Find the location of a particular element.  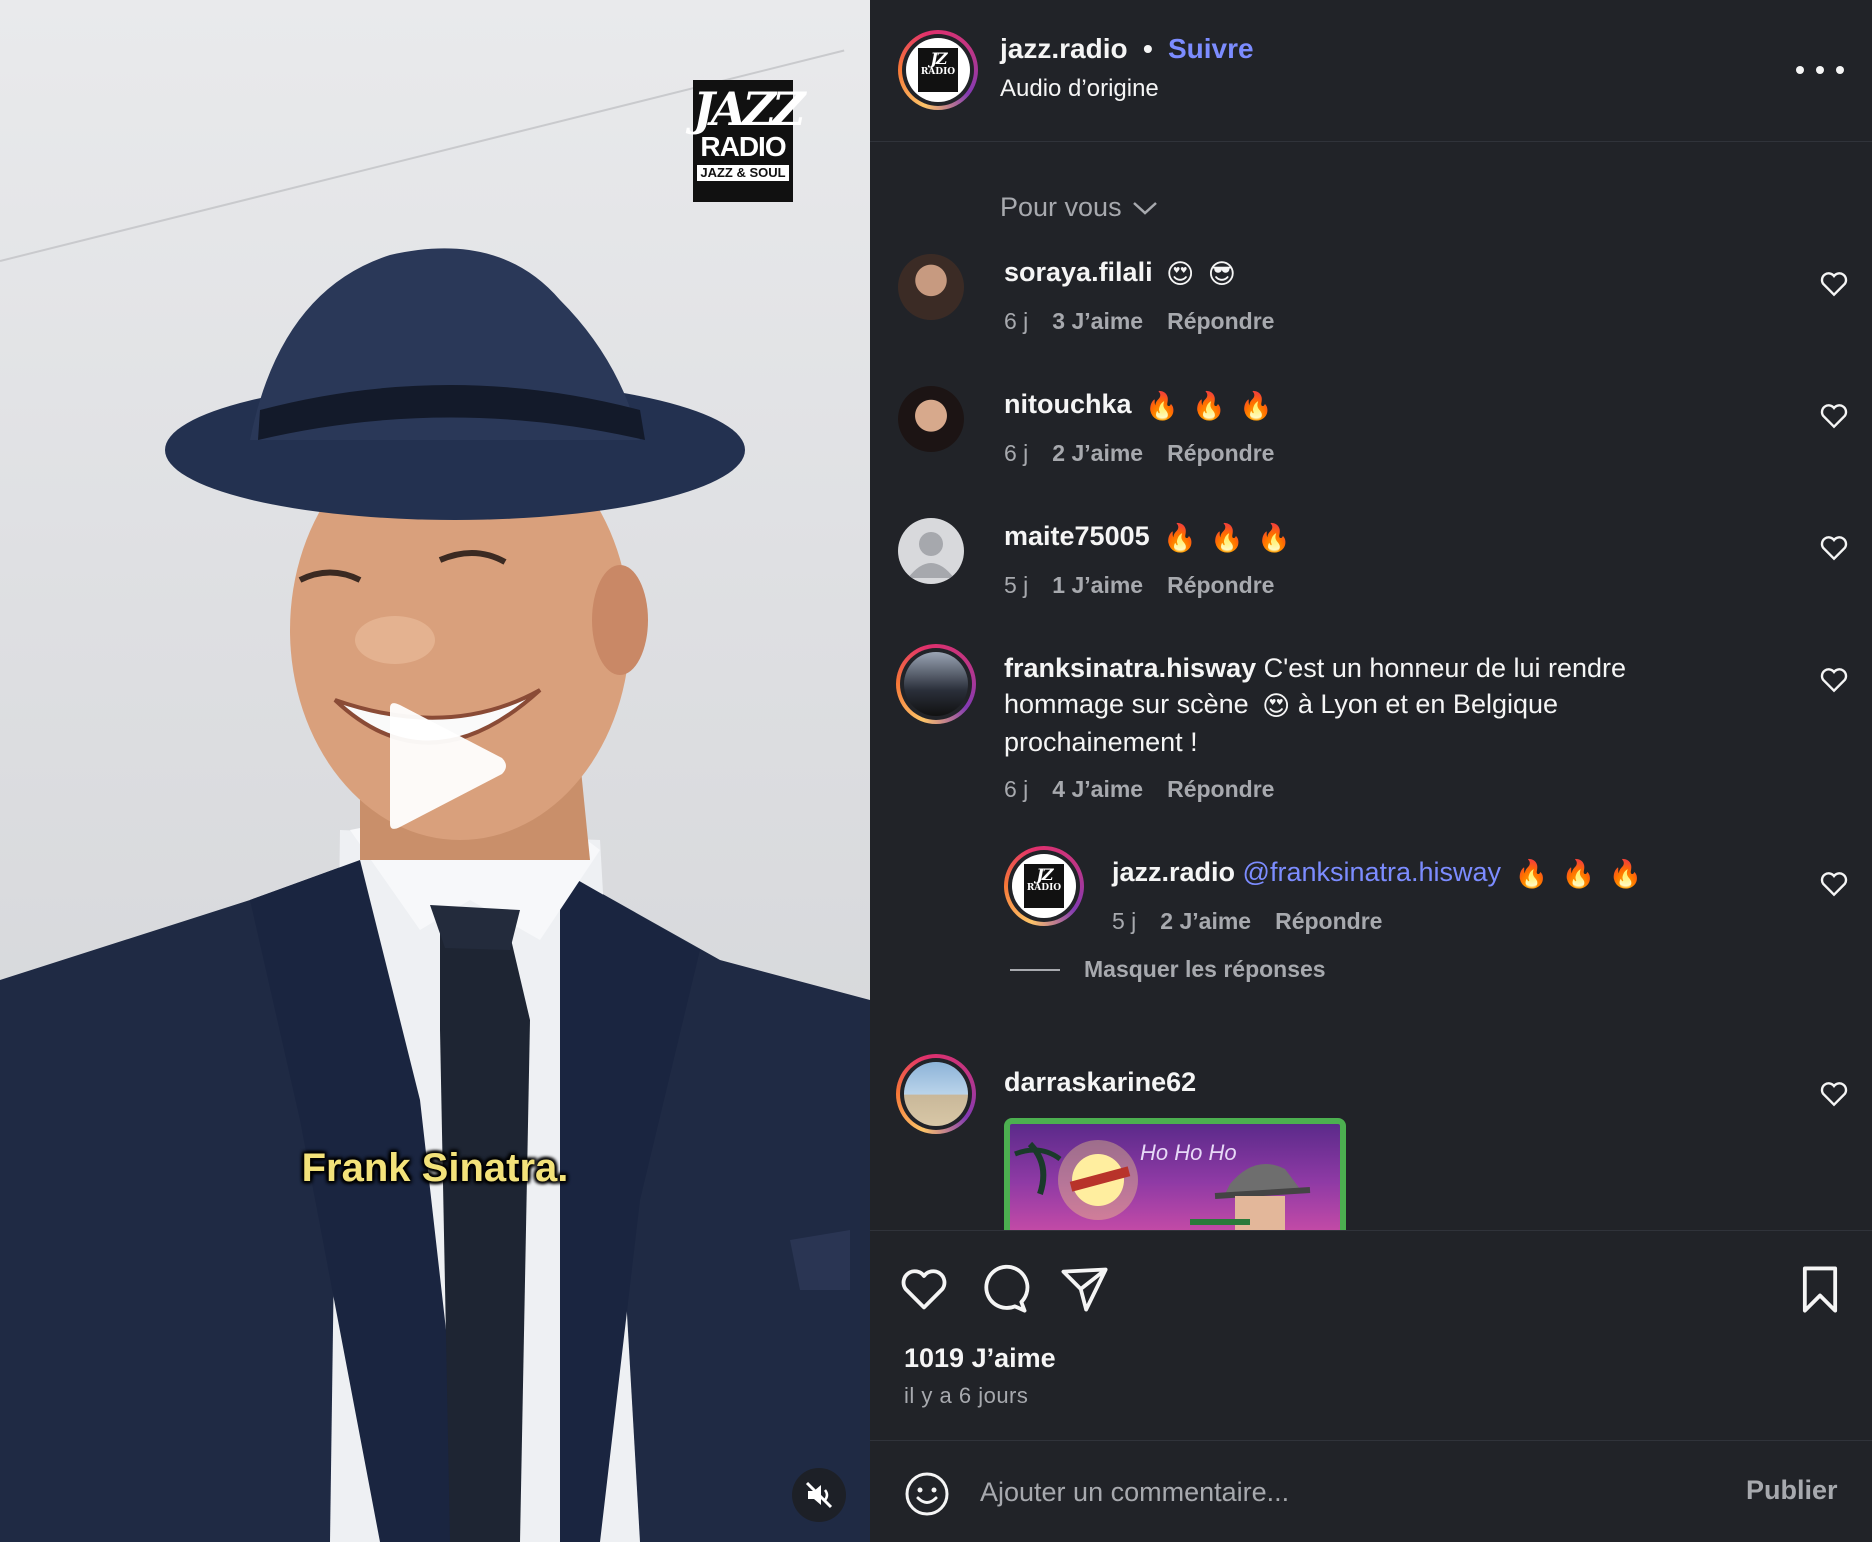

play-icon is located at coordinates (445, 766).